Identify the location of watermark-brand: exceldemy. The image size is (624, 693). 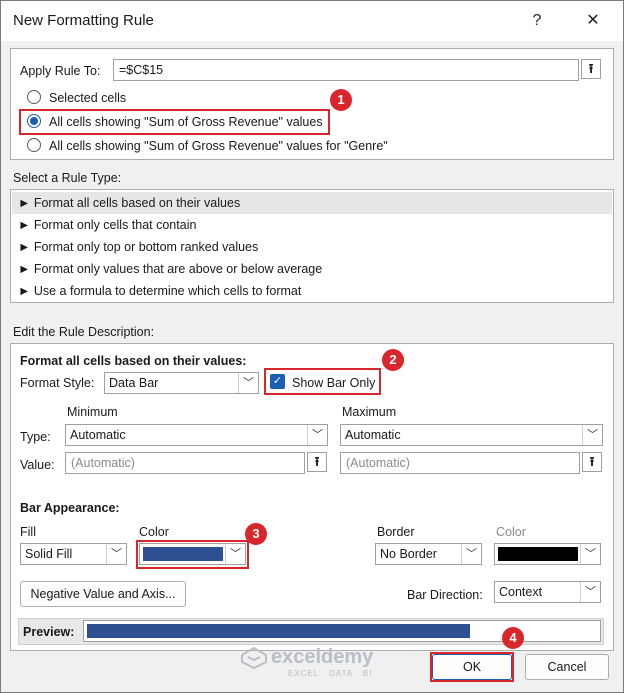
(322, 657).